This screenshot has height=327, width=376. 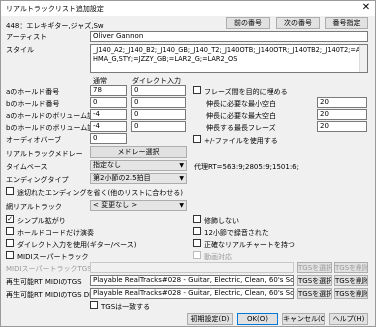 I want to click on midi-tgs-label: MIDIスーパートラックTGS, so click(x=49, y=269).